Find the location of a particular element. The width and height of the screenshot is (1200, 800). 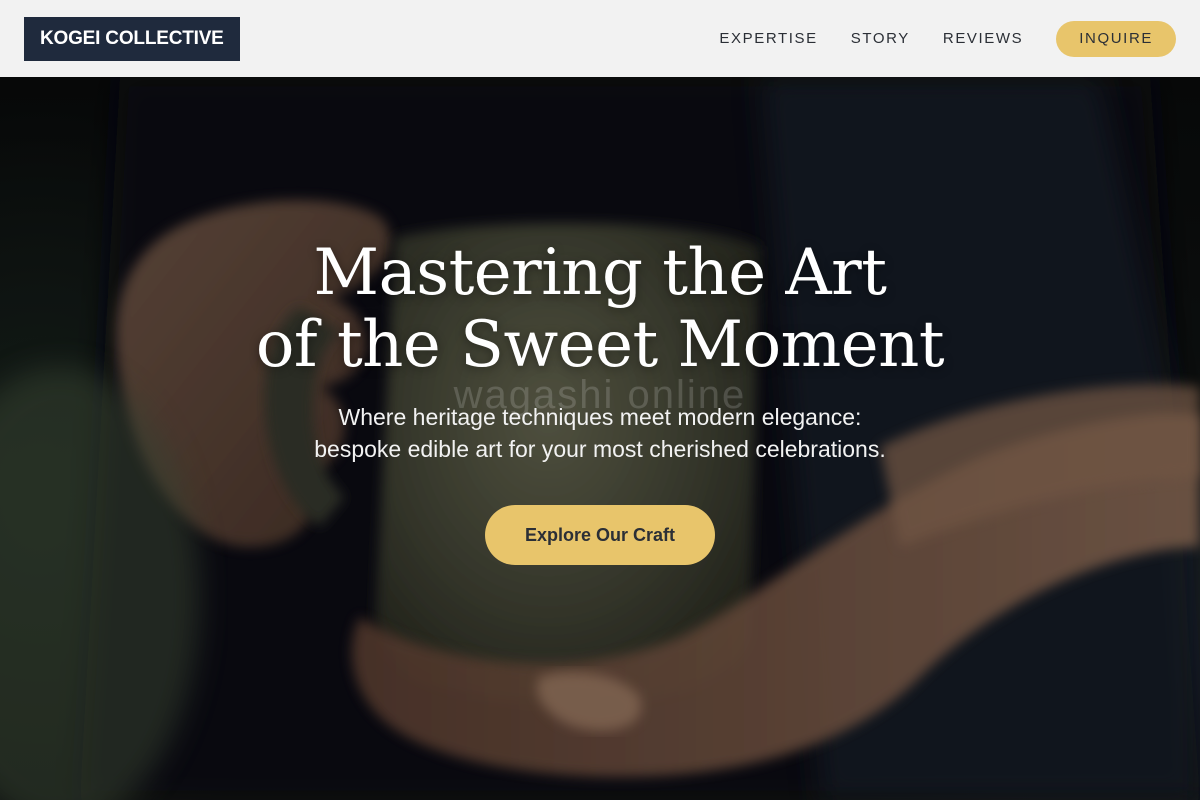

nav-link-story: STORY is located at coordinates (880, 38).